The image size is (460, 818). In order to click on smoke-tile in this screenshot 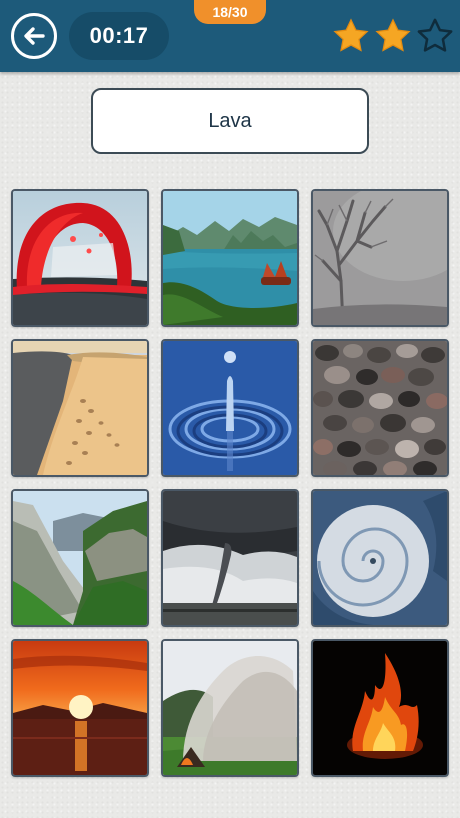, I will do `click(230, 708)`.